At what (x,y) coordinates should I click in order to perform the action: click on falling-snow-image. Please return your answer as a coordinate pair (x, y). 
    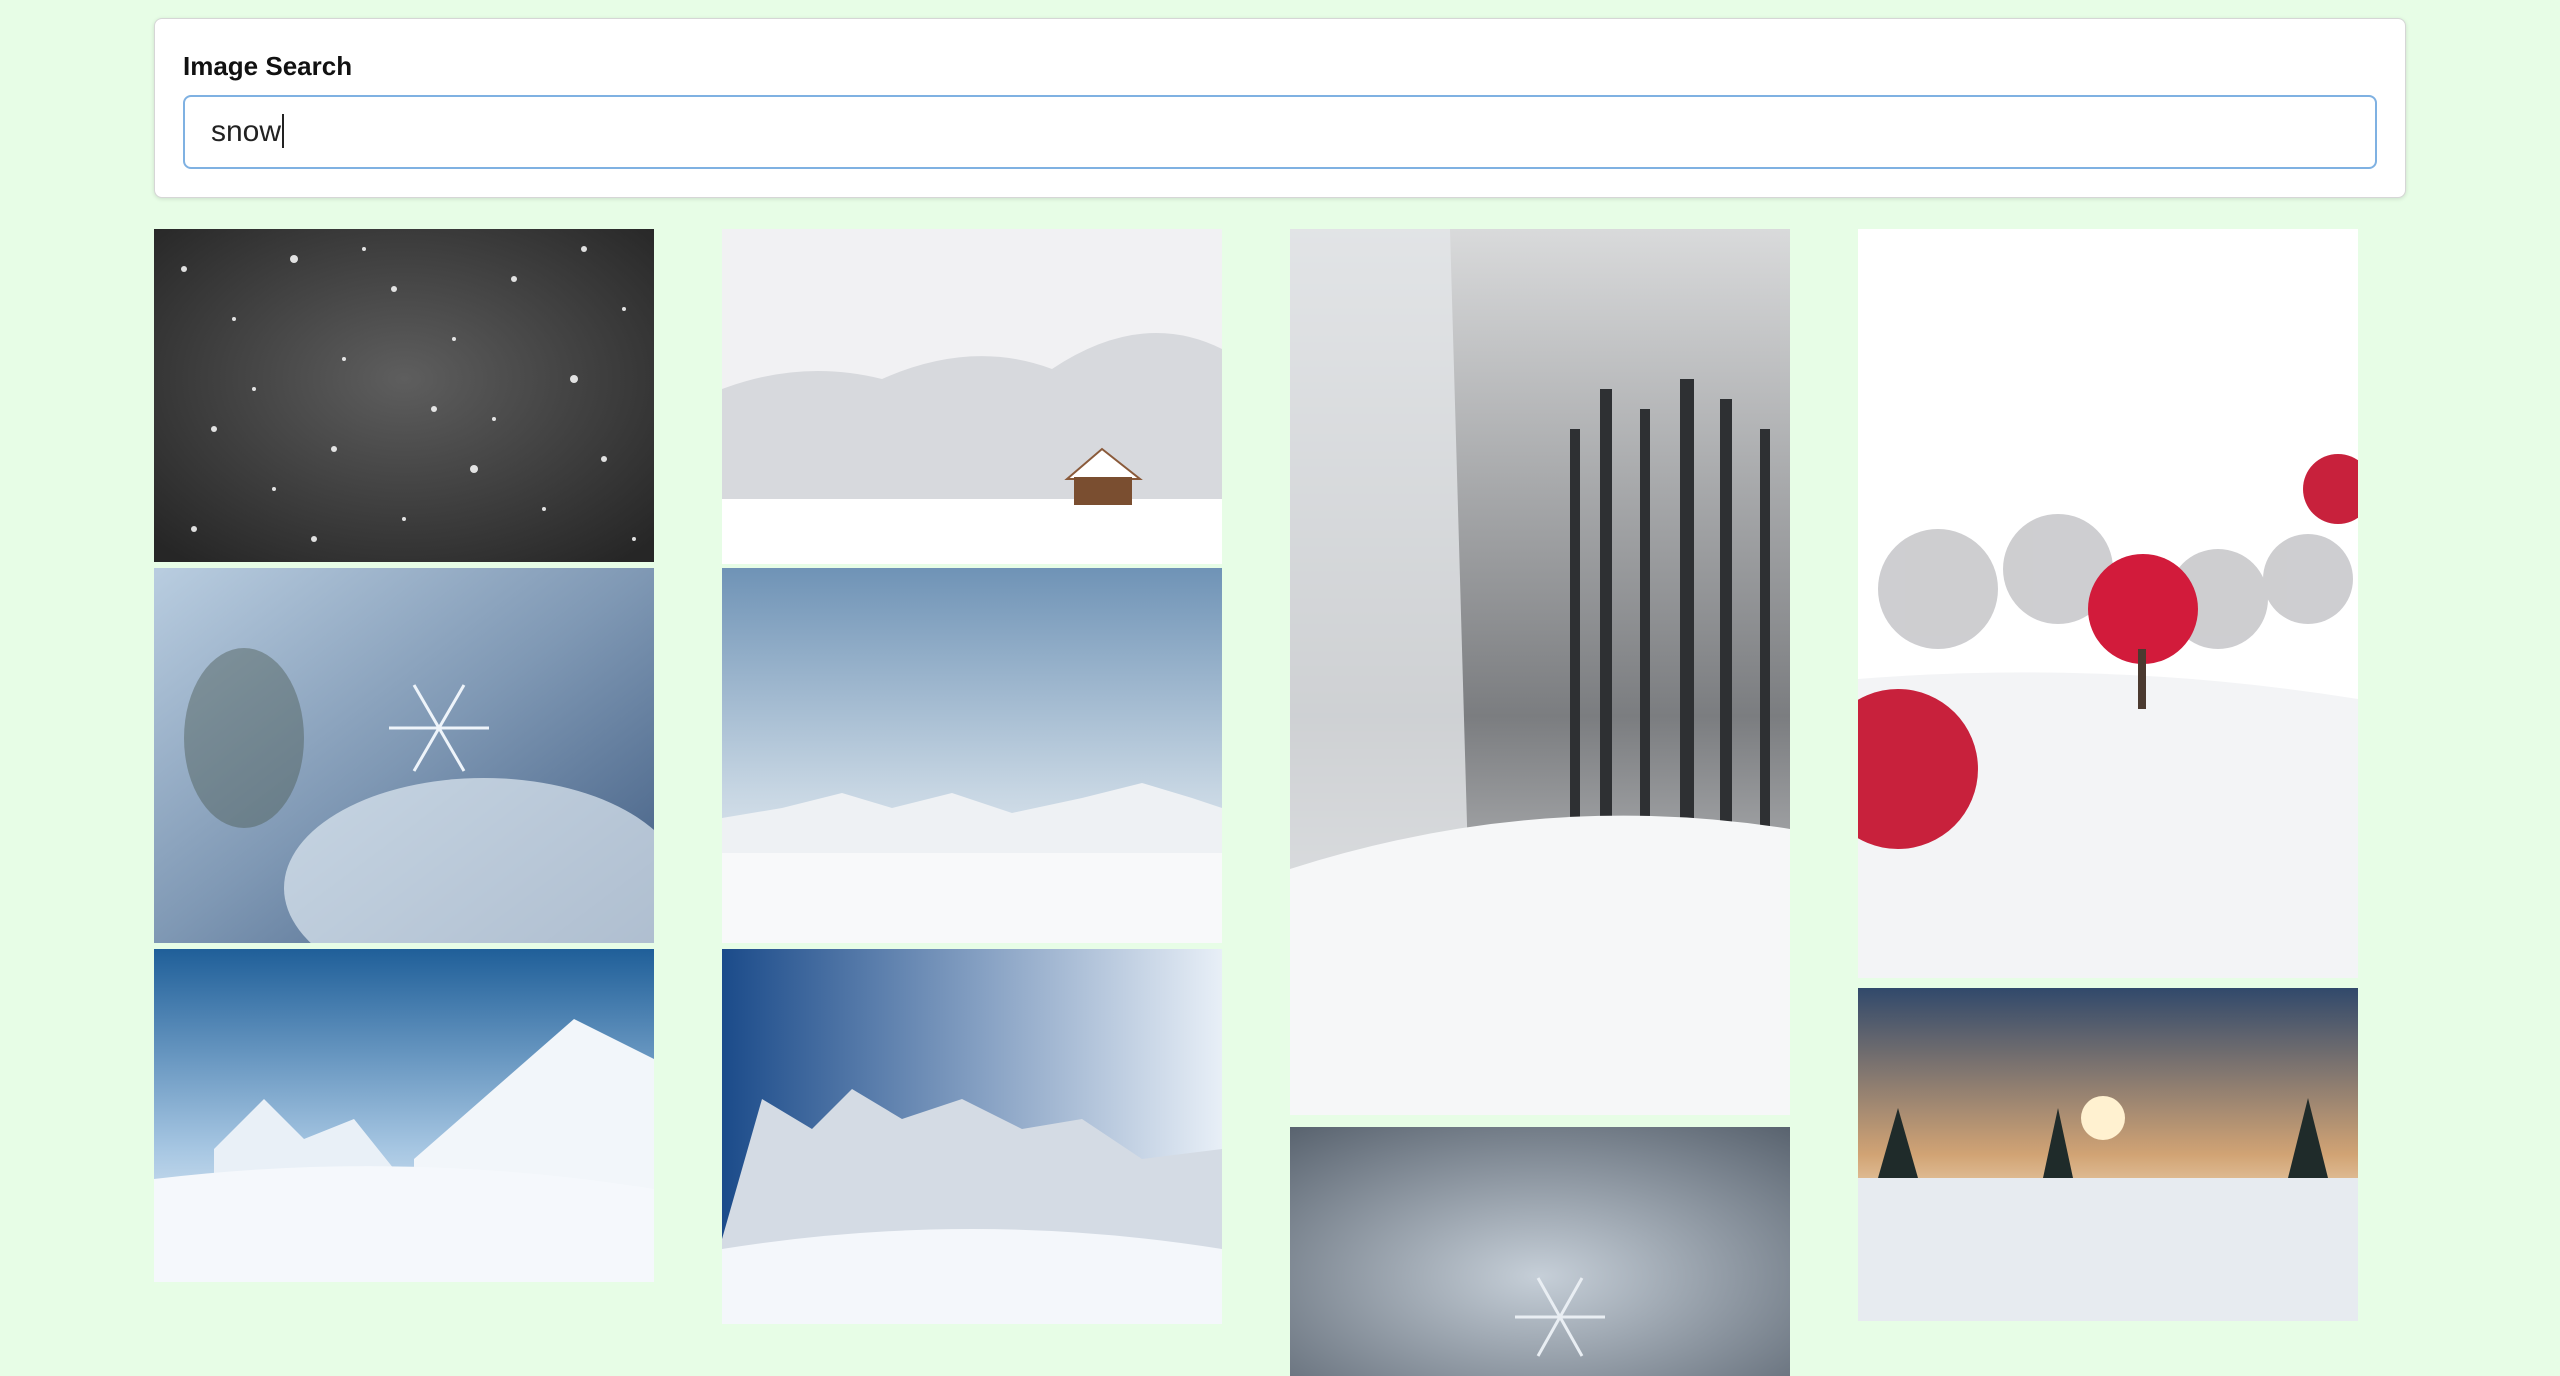
    Looking at the image, I should click on (404, 395).